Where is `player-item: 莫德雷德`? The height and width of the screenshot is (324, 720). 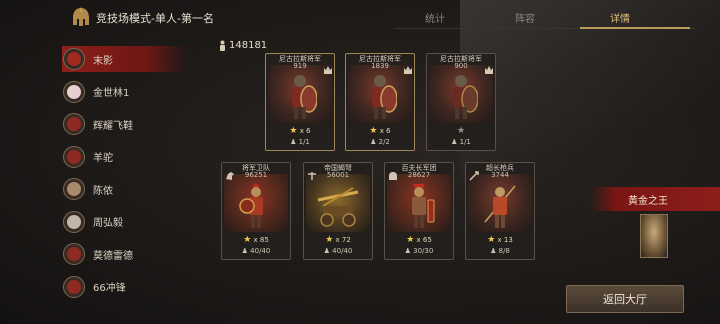
player-item: 莫德雷德 is located at coordinates (127, 254).